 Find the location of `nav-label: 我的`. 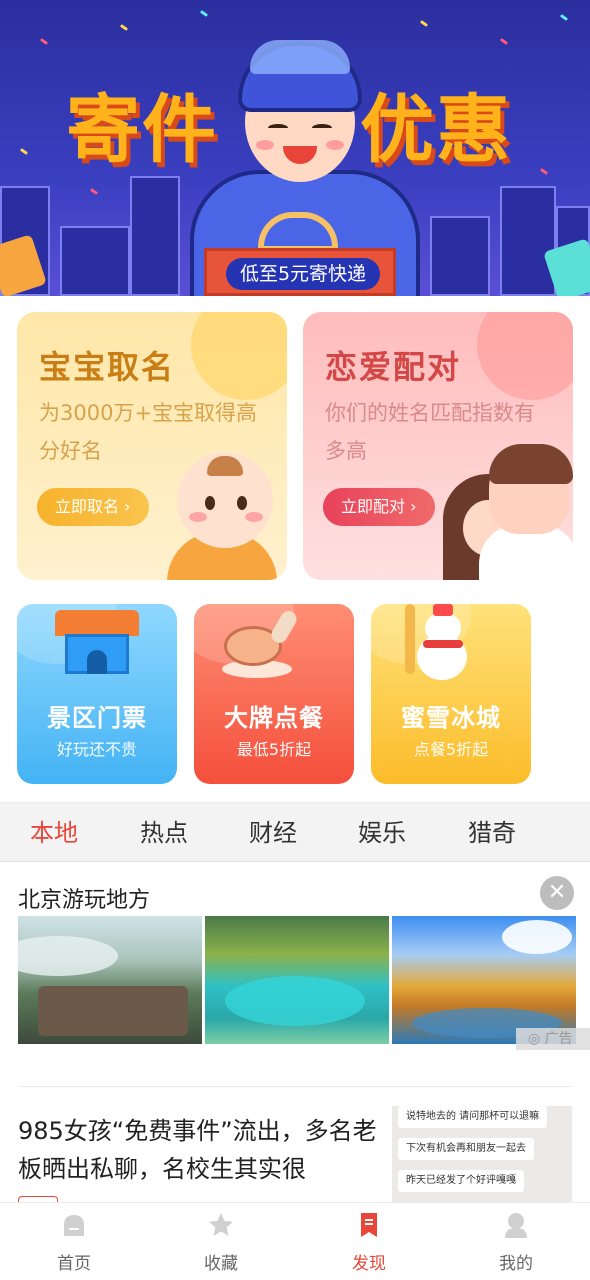

nav-label: 我的 is located at coordinates (516, 1264).